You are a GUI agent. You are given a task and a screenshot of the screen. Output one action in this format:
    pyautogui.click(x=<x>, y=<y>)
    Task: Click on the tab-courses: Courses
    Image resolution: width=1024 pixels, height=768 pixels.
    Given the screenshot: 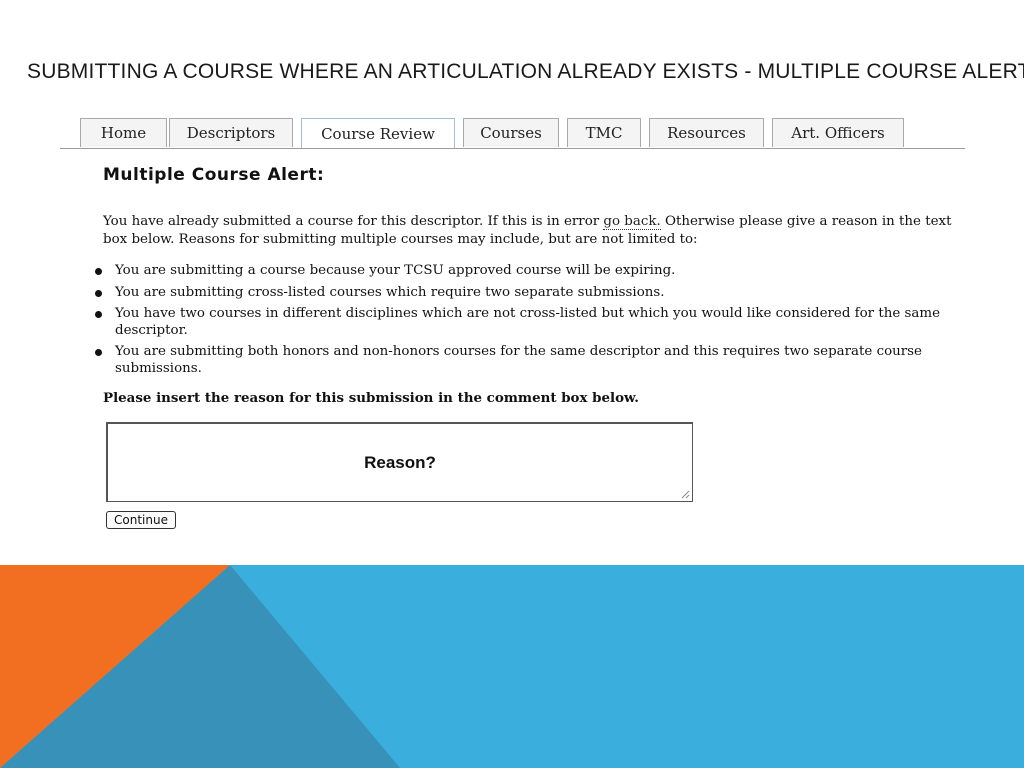 What is the action you would take?
    pyautogui.click(x=511, y=132)
    